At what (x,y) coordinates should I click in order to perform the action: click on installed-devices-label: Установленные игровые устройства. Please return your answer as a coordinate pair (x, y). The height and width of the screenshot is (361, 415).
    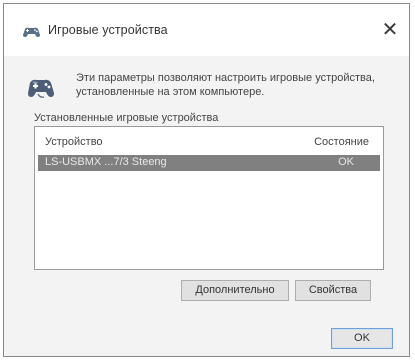
    Looking at the image, I should click on (126, 118).